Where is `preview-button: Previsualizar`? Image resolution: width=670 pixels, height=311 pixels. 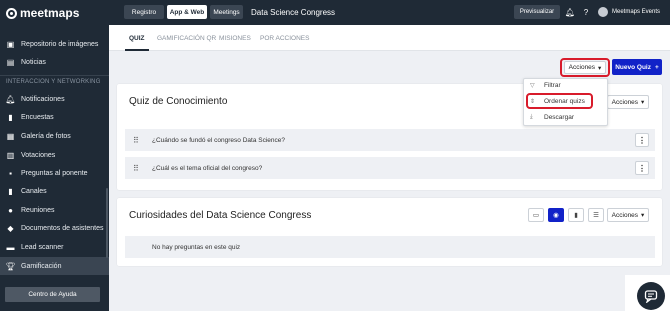
preview-button: Previsualizar is located at coordinates (537, 12).